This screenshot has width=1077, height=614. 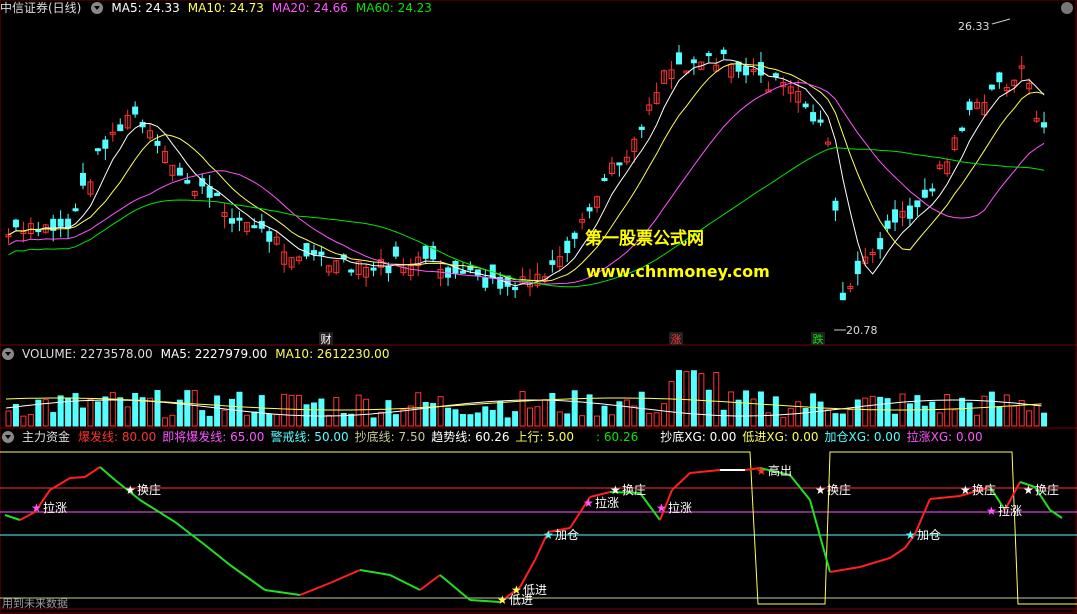 I want to click on event-tag: 财, so click(x=326, y=339).